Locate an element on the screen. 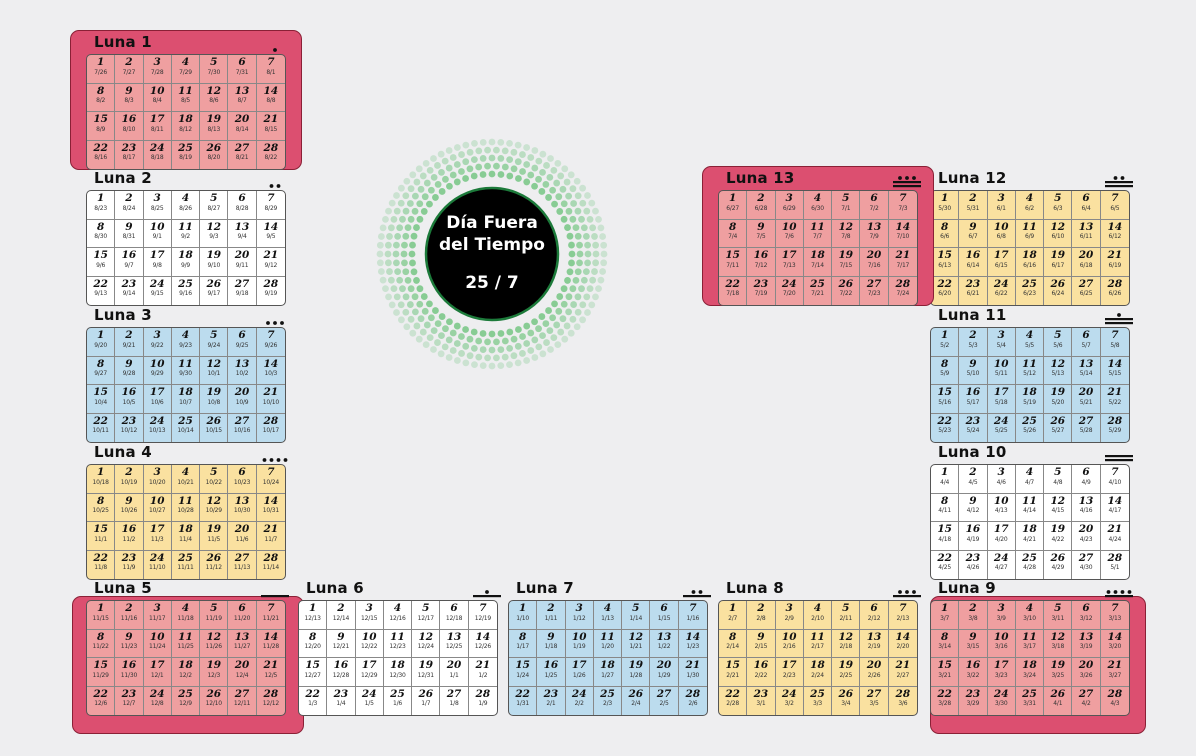 Image resolution: width=1196 pixels, height=756 pixels. day-cell: 13 5/14 is located at coordinates (1086, 370).